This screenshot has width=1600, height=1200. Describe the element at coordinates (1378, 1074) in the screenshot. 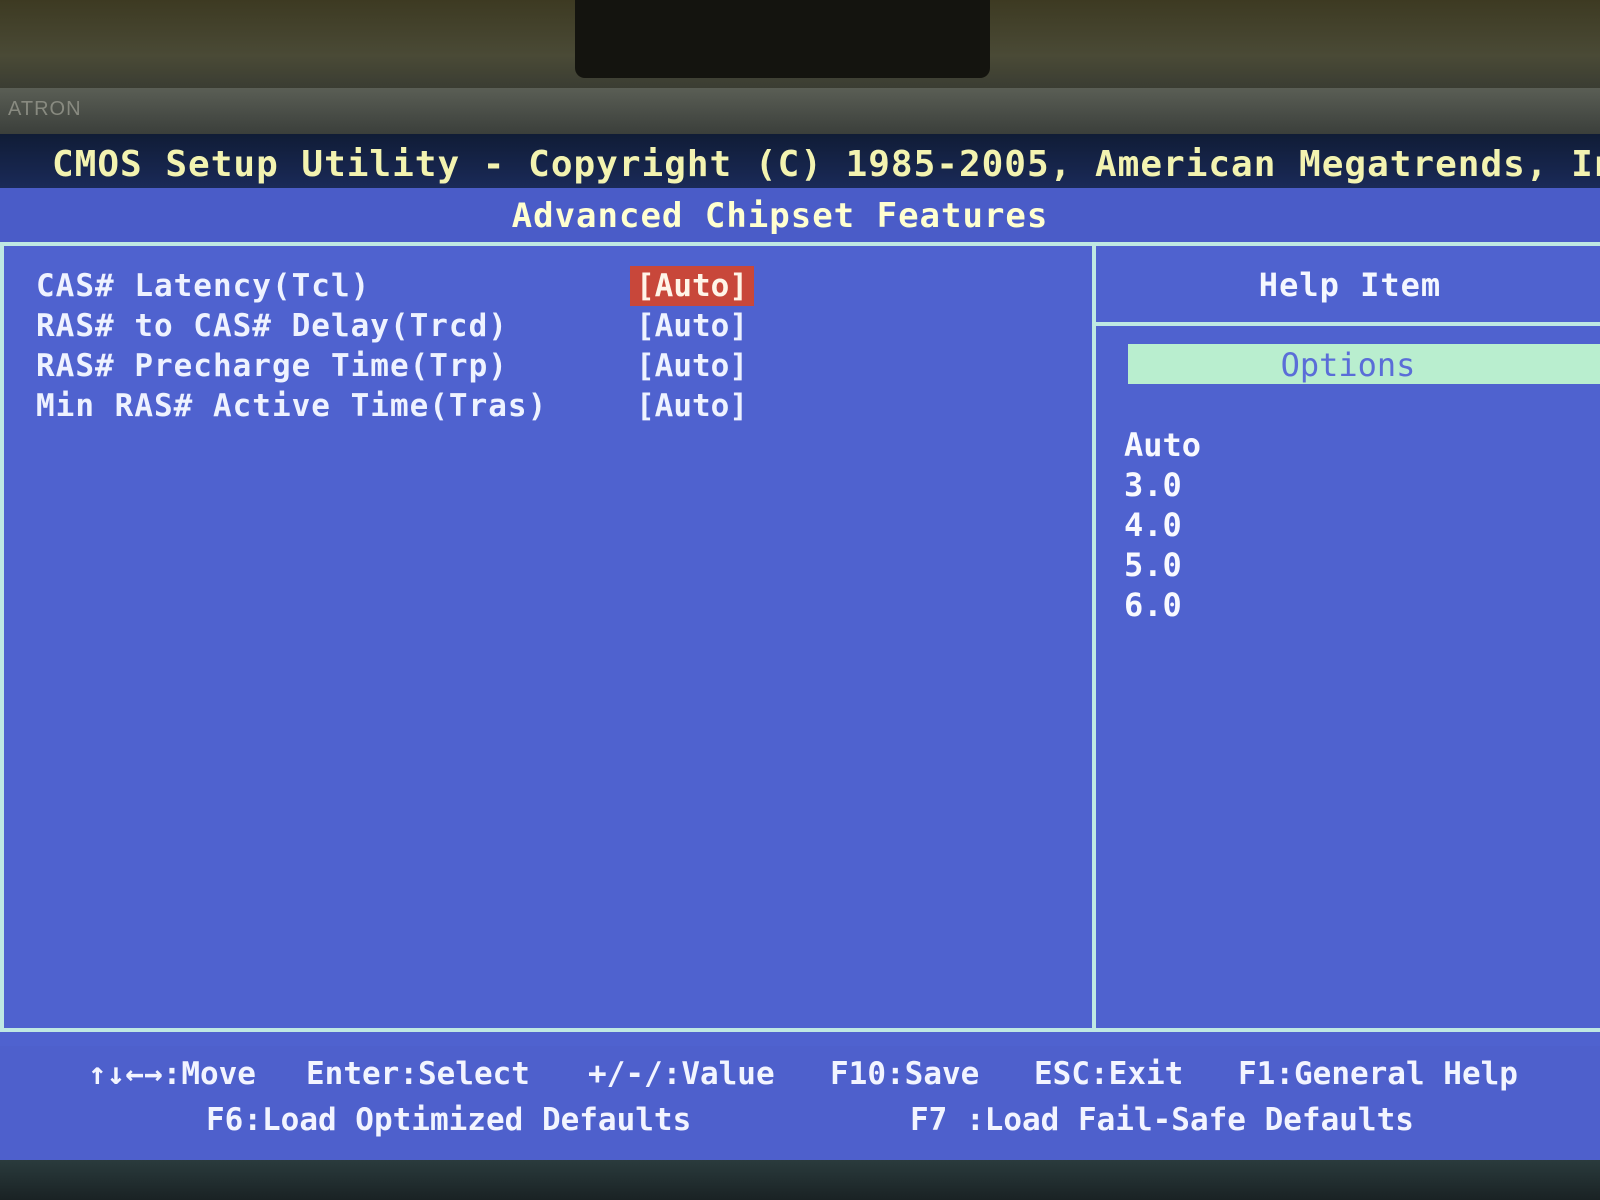

I see `key-hint-help: F1:General Help` at that location.